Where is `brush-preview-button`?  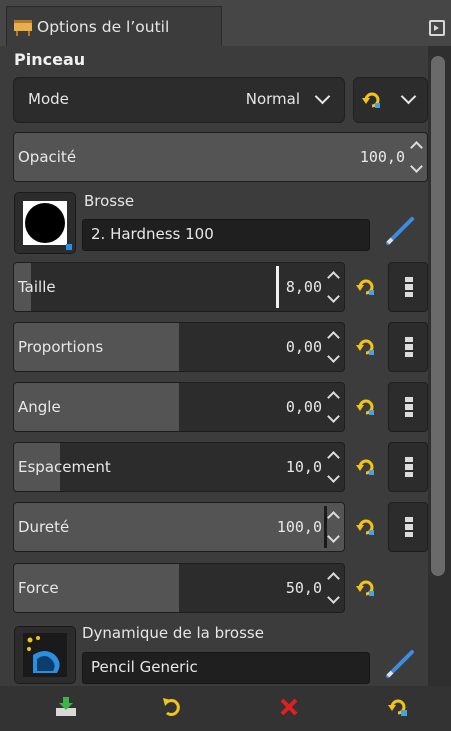
brush-preview-button is located at coordinates (45, 223).